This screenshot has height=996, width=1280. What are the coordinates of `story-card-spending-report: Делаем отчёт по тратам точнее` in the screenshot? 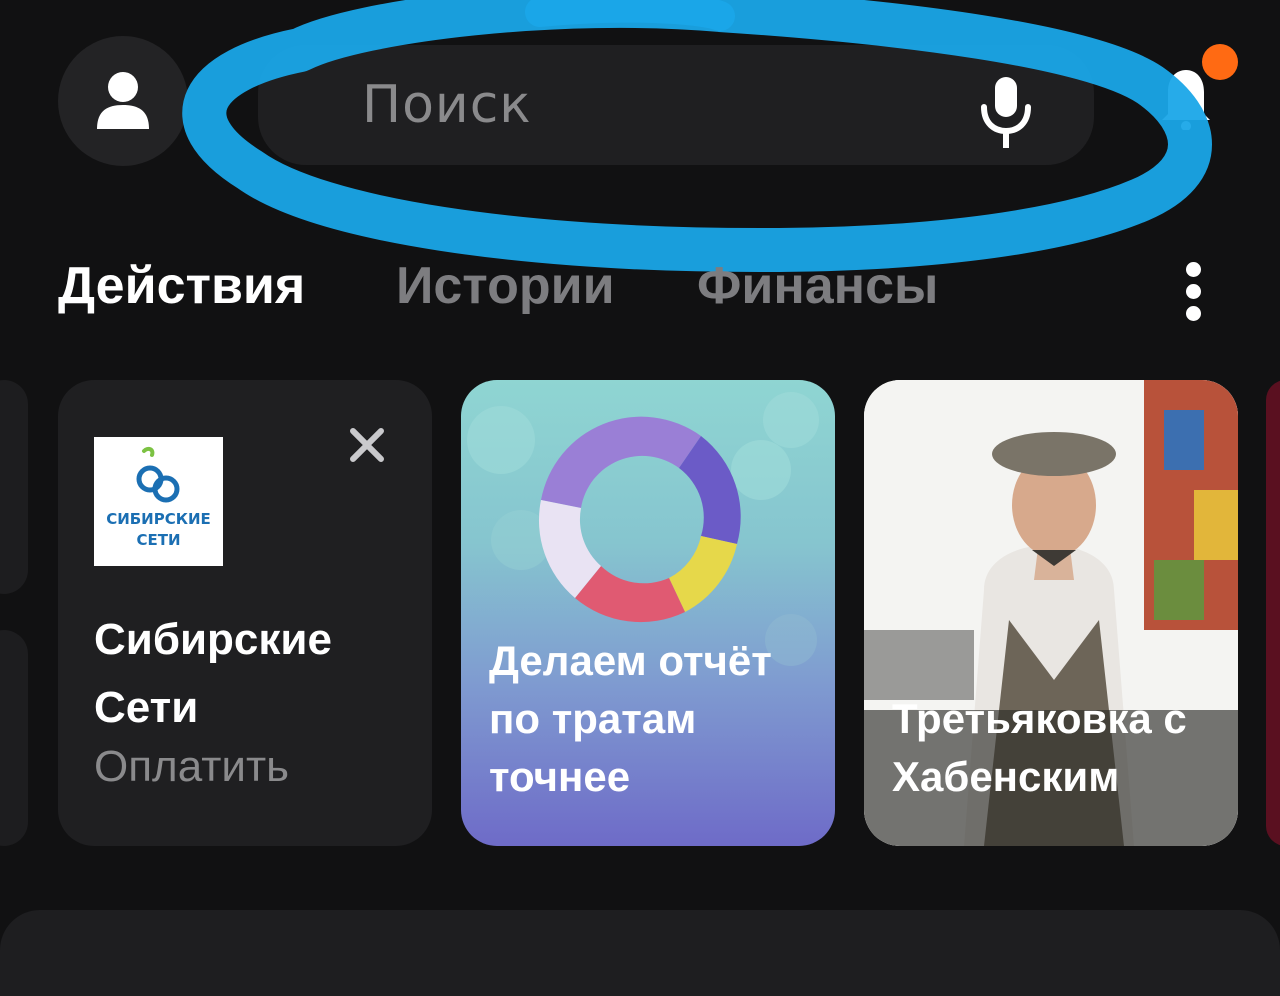 It's located at (648, 613).